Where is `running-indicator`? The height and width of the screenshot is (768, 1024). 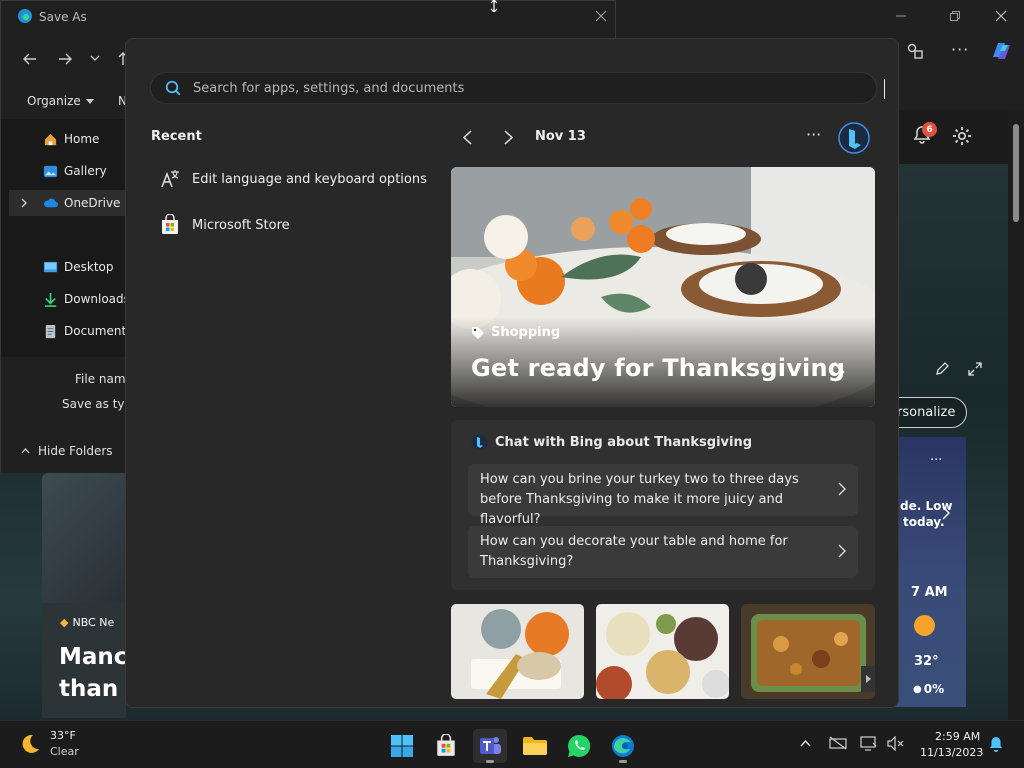
running-indicator is located at coordinates (490, 761).